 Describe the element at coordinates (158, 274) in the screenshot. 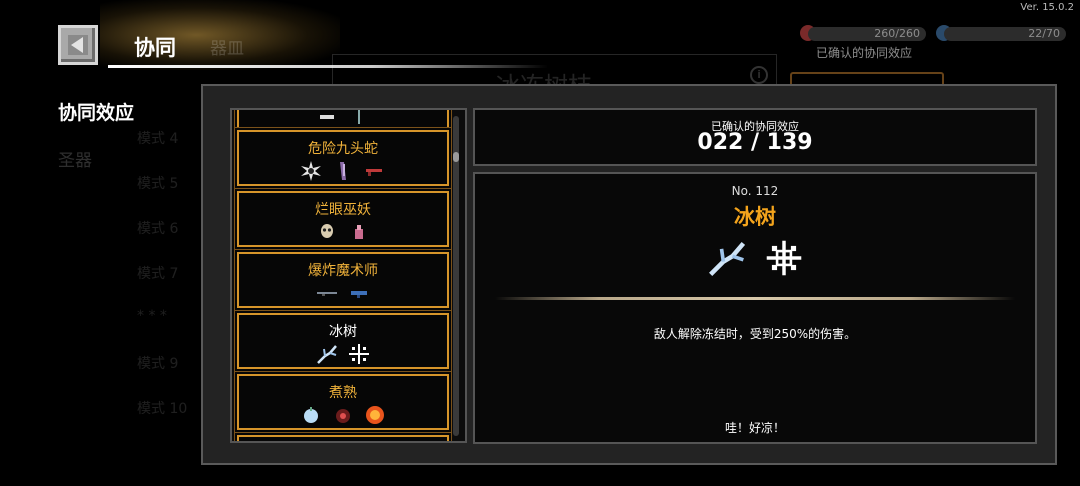

I see `ghost-list-item: 模式 7` at that location.